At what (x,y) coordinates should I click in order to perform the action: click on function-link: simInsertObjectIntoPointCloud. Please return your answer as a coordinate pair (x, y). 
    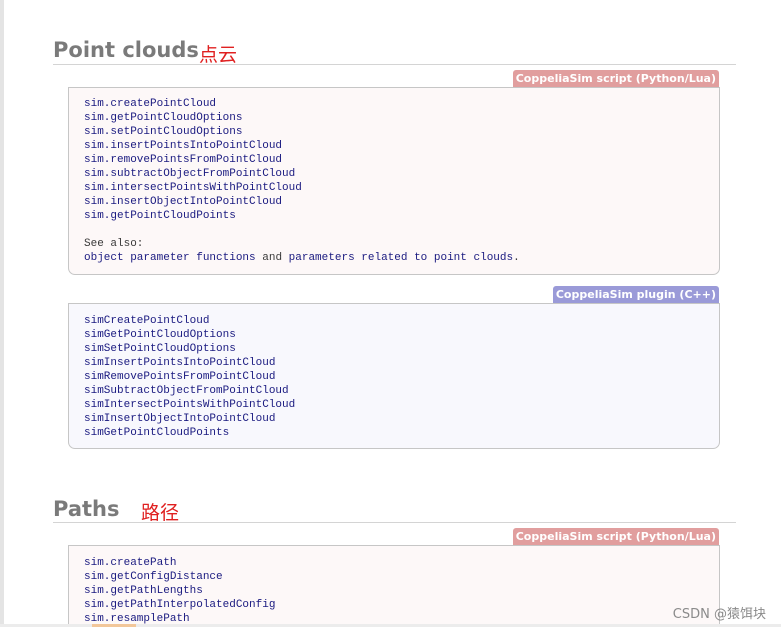
    Looking at the image, I should click on (189, 419).